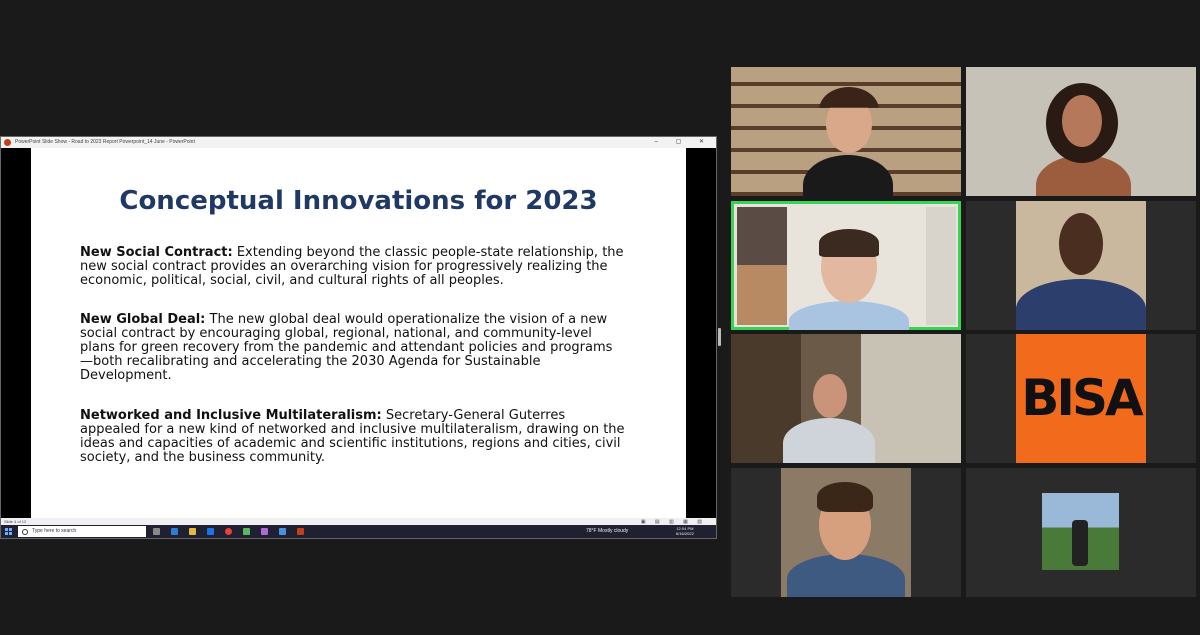  I want to click on video-tile: BISA, so click(1081, 398).